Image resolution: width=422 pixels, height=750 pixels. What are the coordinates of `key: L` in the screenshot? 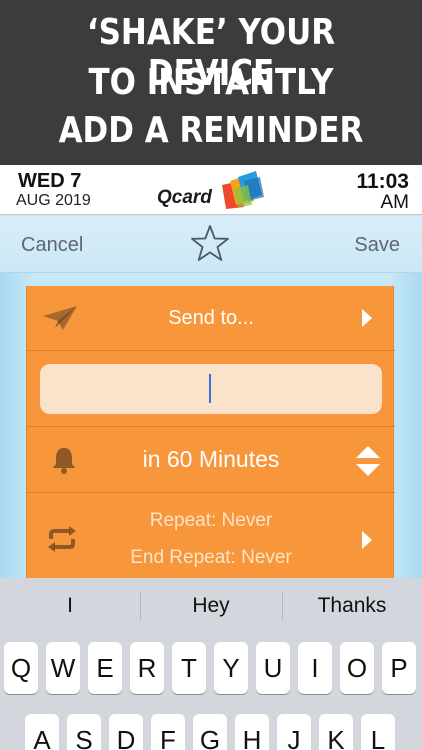 It's located at (378, 732).